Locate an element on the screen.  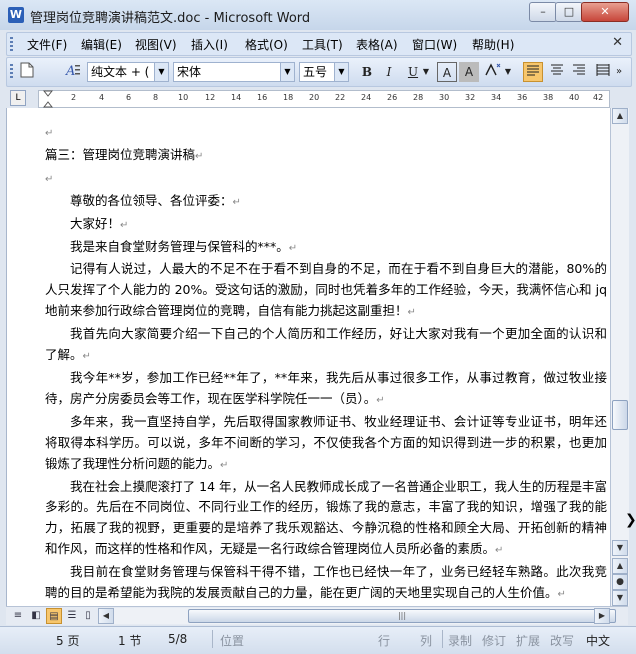
status-language: 中文 is located at coordinates (598, 640).